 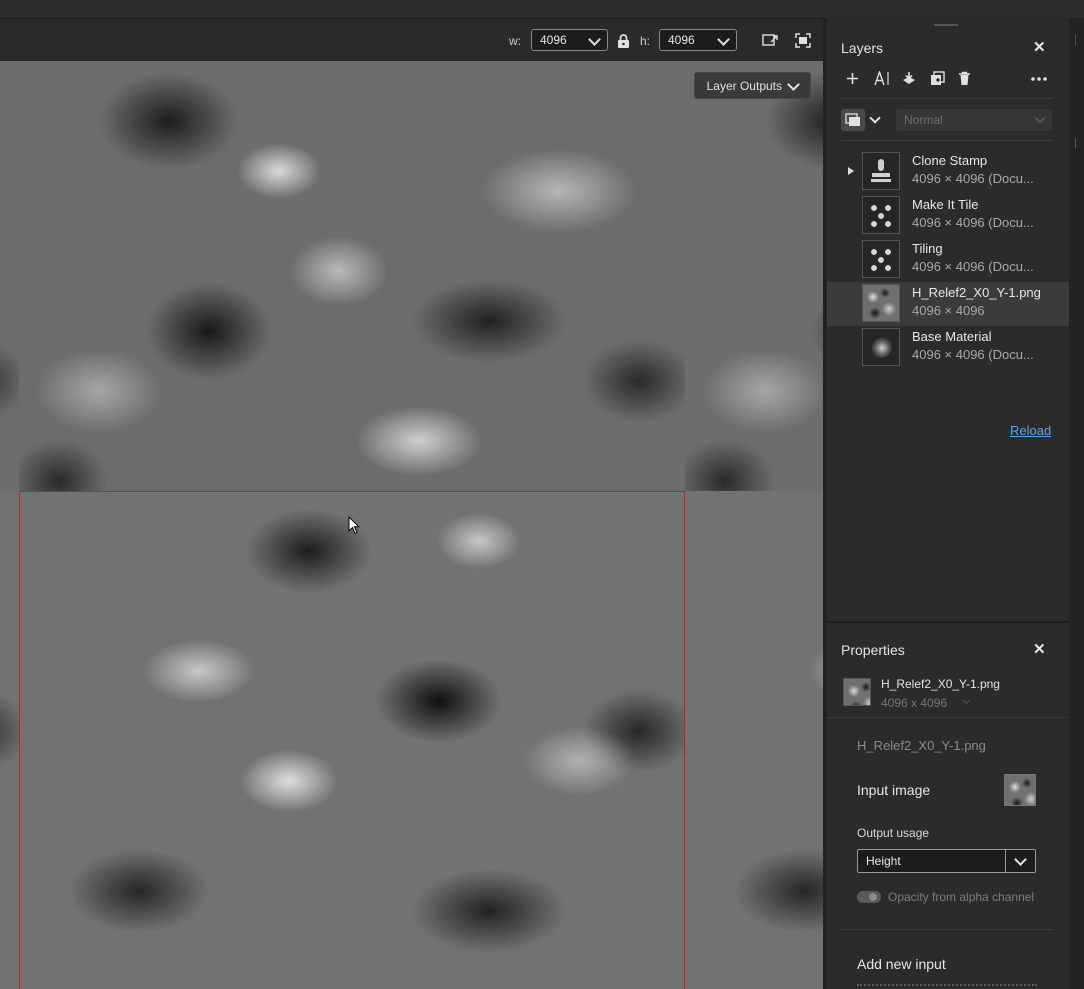 I want to click on text-layer-icon, so click(x=882, y=78).